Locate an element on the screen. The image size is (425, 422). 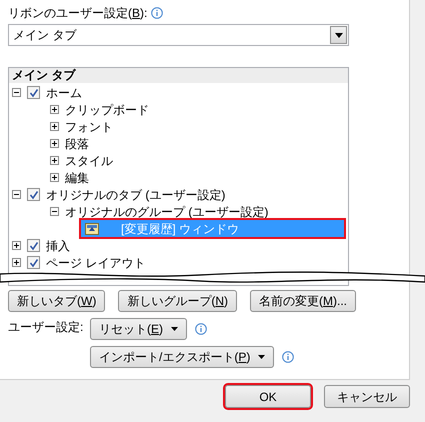
tree-item-label: フォント is located at coordinates (89, 126).